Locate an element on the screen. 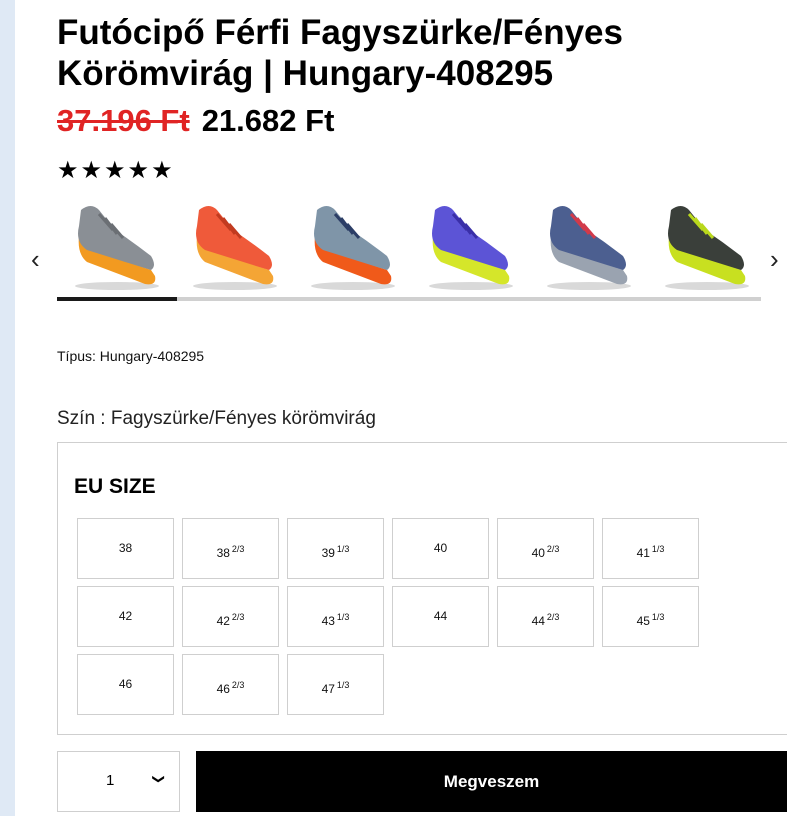 This screenshot has width=787, height=816. old-price: 37.196 Ft is located at coordinates (123, 120).